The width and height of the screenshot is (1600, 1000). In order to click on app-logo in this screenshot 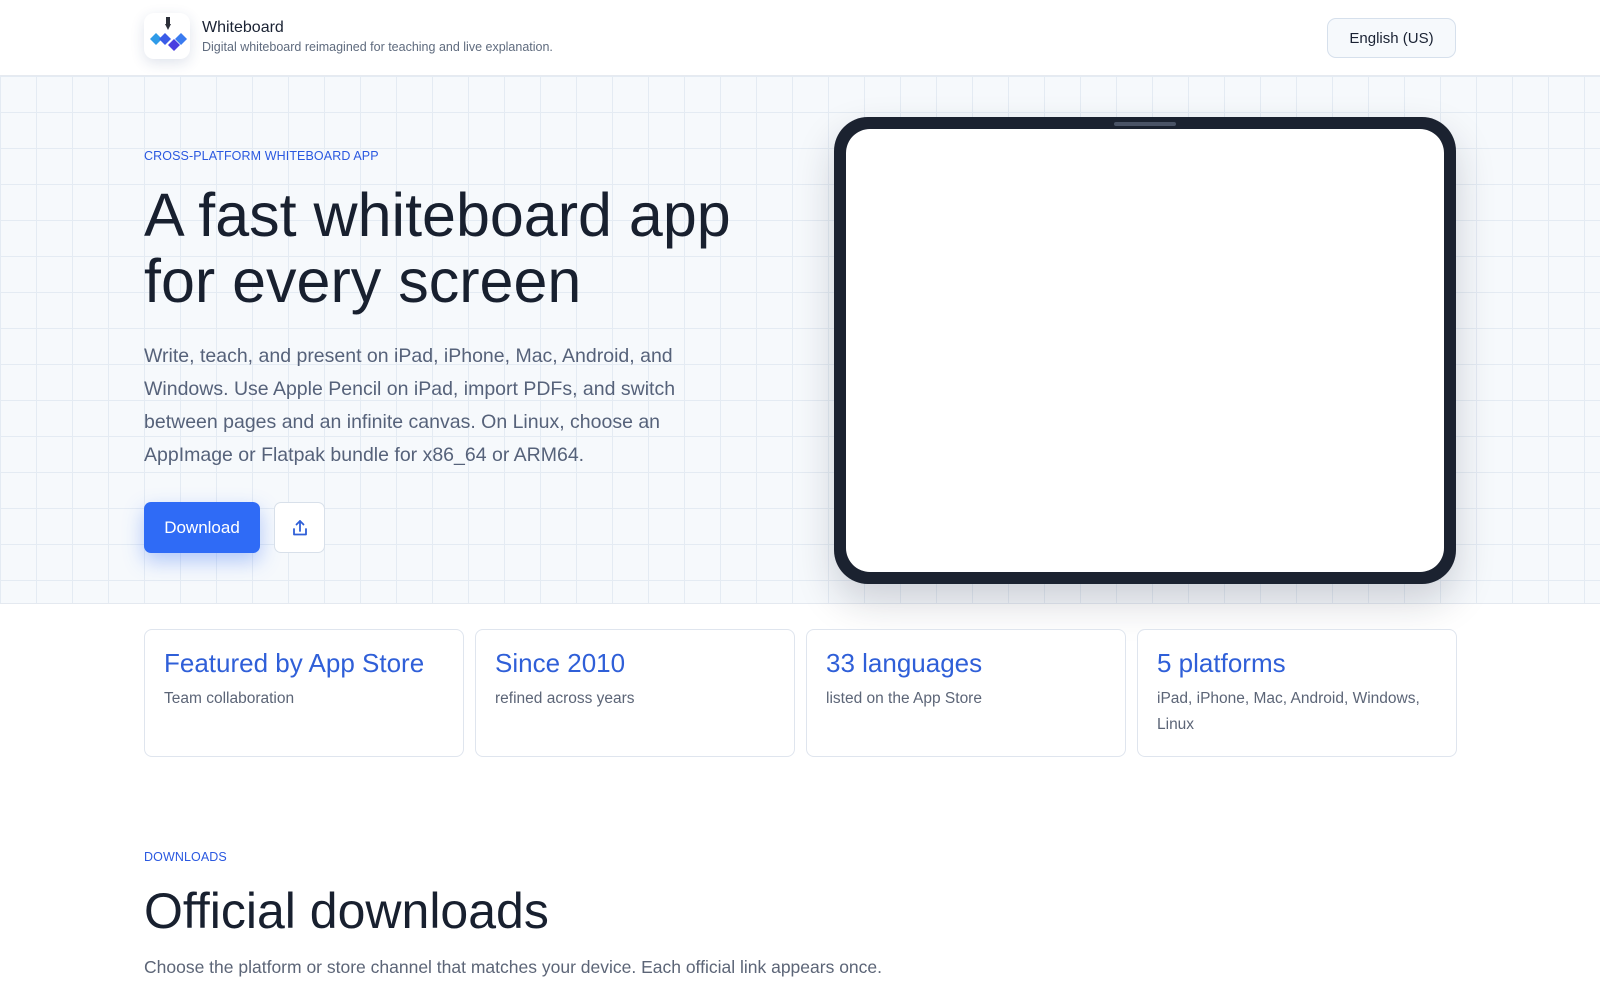, I will do `click(167, 36)`.